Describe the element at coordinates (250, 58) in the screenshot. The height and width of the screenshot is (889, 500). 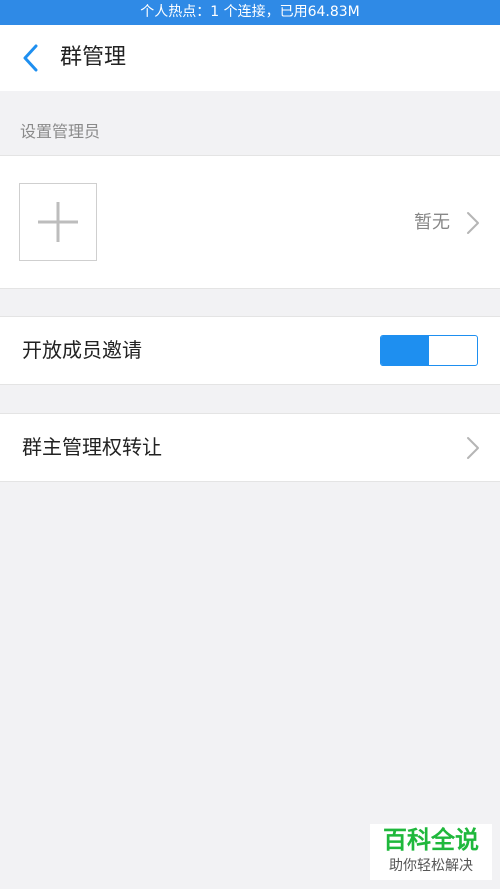
I see `title-bar: 群管理` at that location.